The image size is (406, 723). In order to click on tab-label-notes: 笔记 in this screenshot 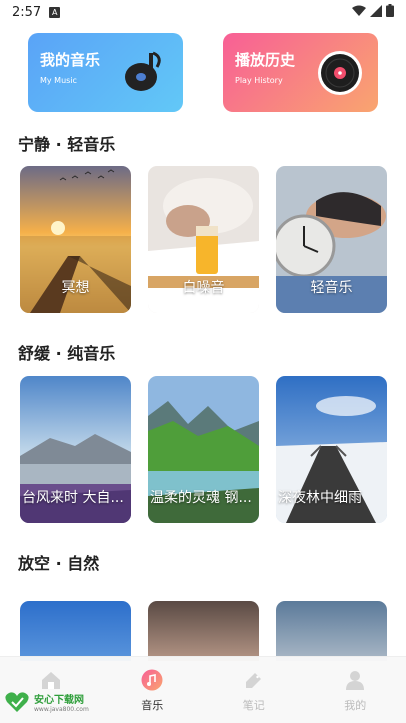, I will do `click(253, 705)`.